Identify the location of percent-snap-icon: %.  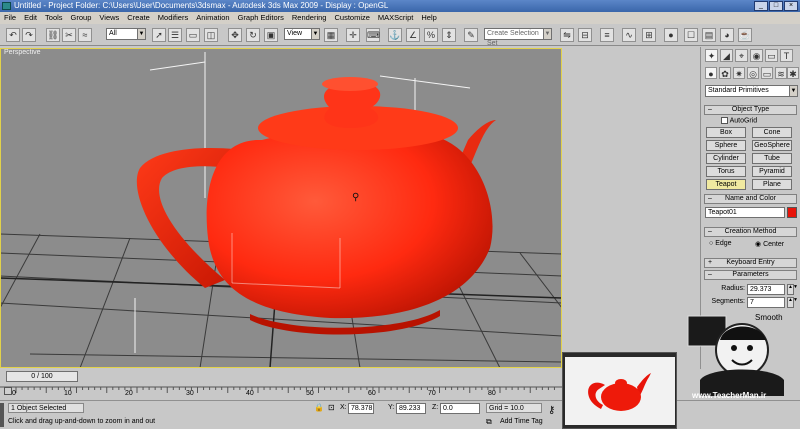
(431, 35).